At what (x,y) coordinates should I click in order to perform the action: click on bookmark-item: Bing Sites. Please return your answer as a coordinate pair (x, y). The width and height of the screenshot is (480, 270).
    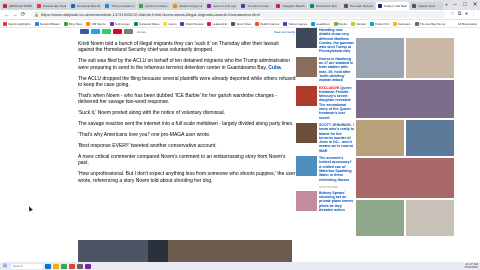
    Looking at the image, I should click on (72, 23).